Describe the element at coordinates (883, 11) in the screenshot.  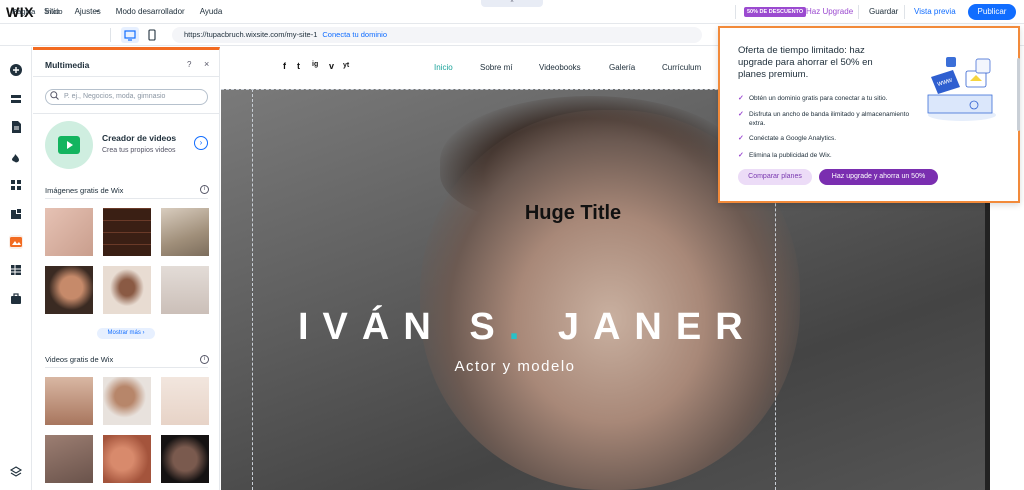
I see `save-button: Guardar` at that location.